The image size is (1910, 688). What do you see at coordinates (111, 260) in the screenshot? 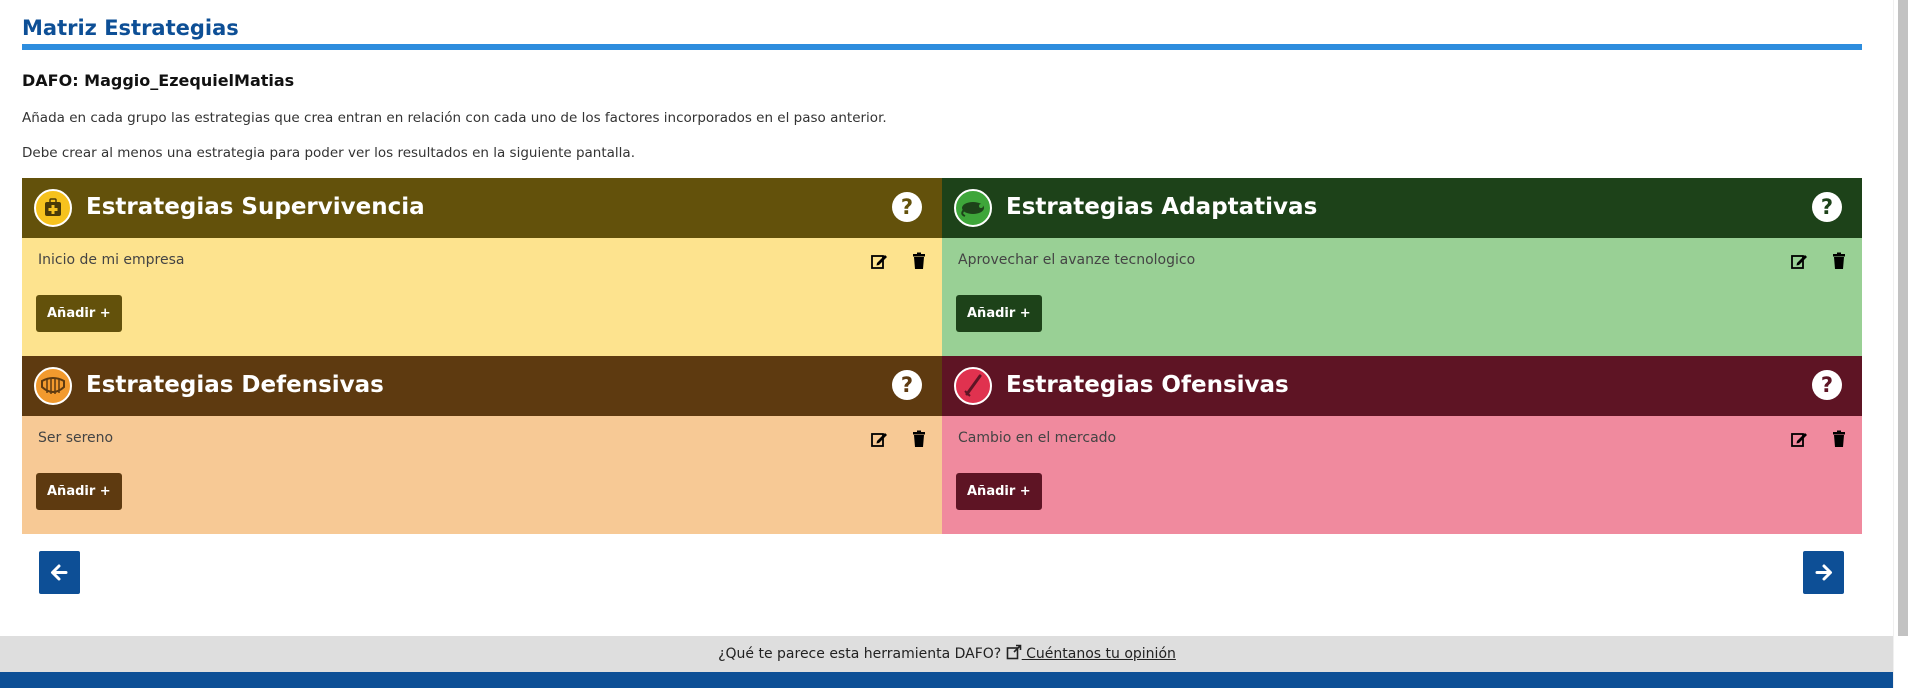
I see `strategy-item: Inicio de mi empresa` at bounding box center [111, 260].